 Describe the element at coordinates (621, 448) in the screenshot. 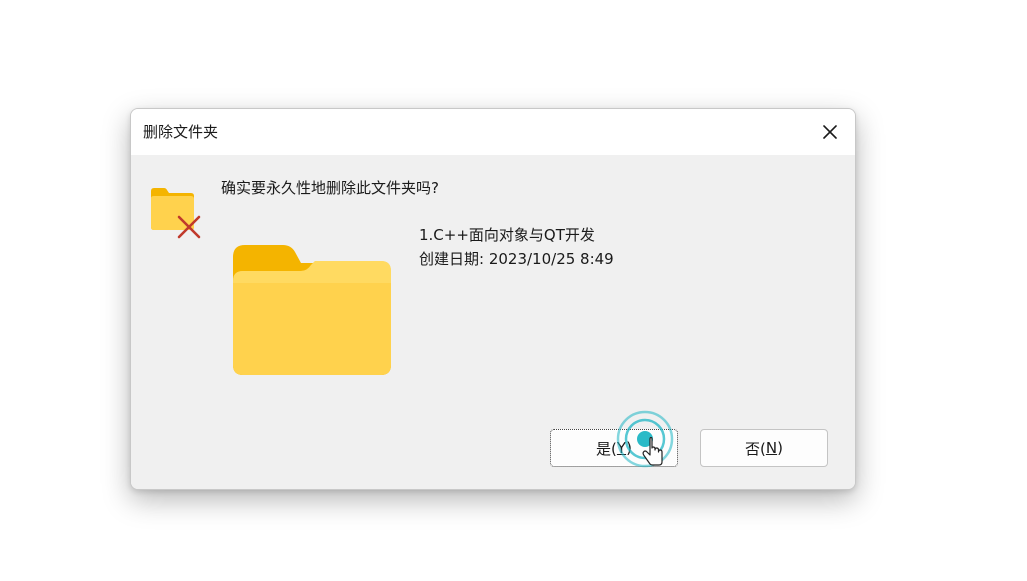

I see `yes-button-accel: Y` at that location.